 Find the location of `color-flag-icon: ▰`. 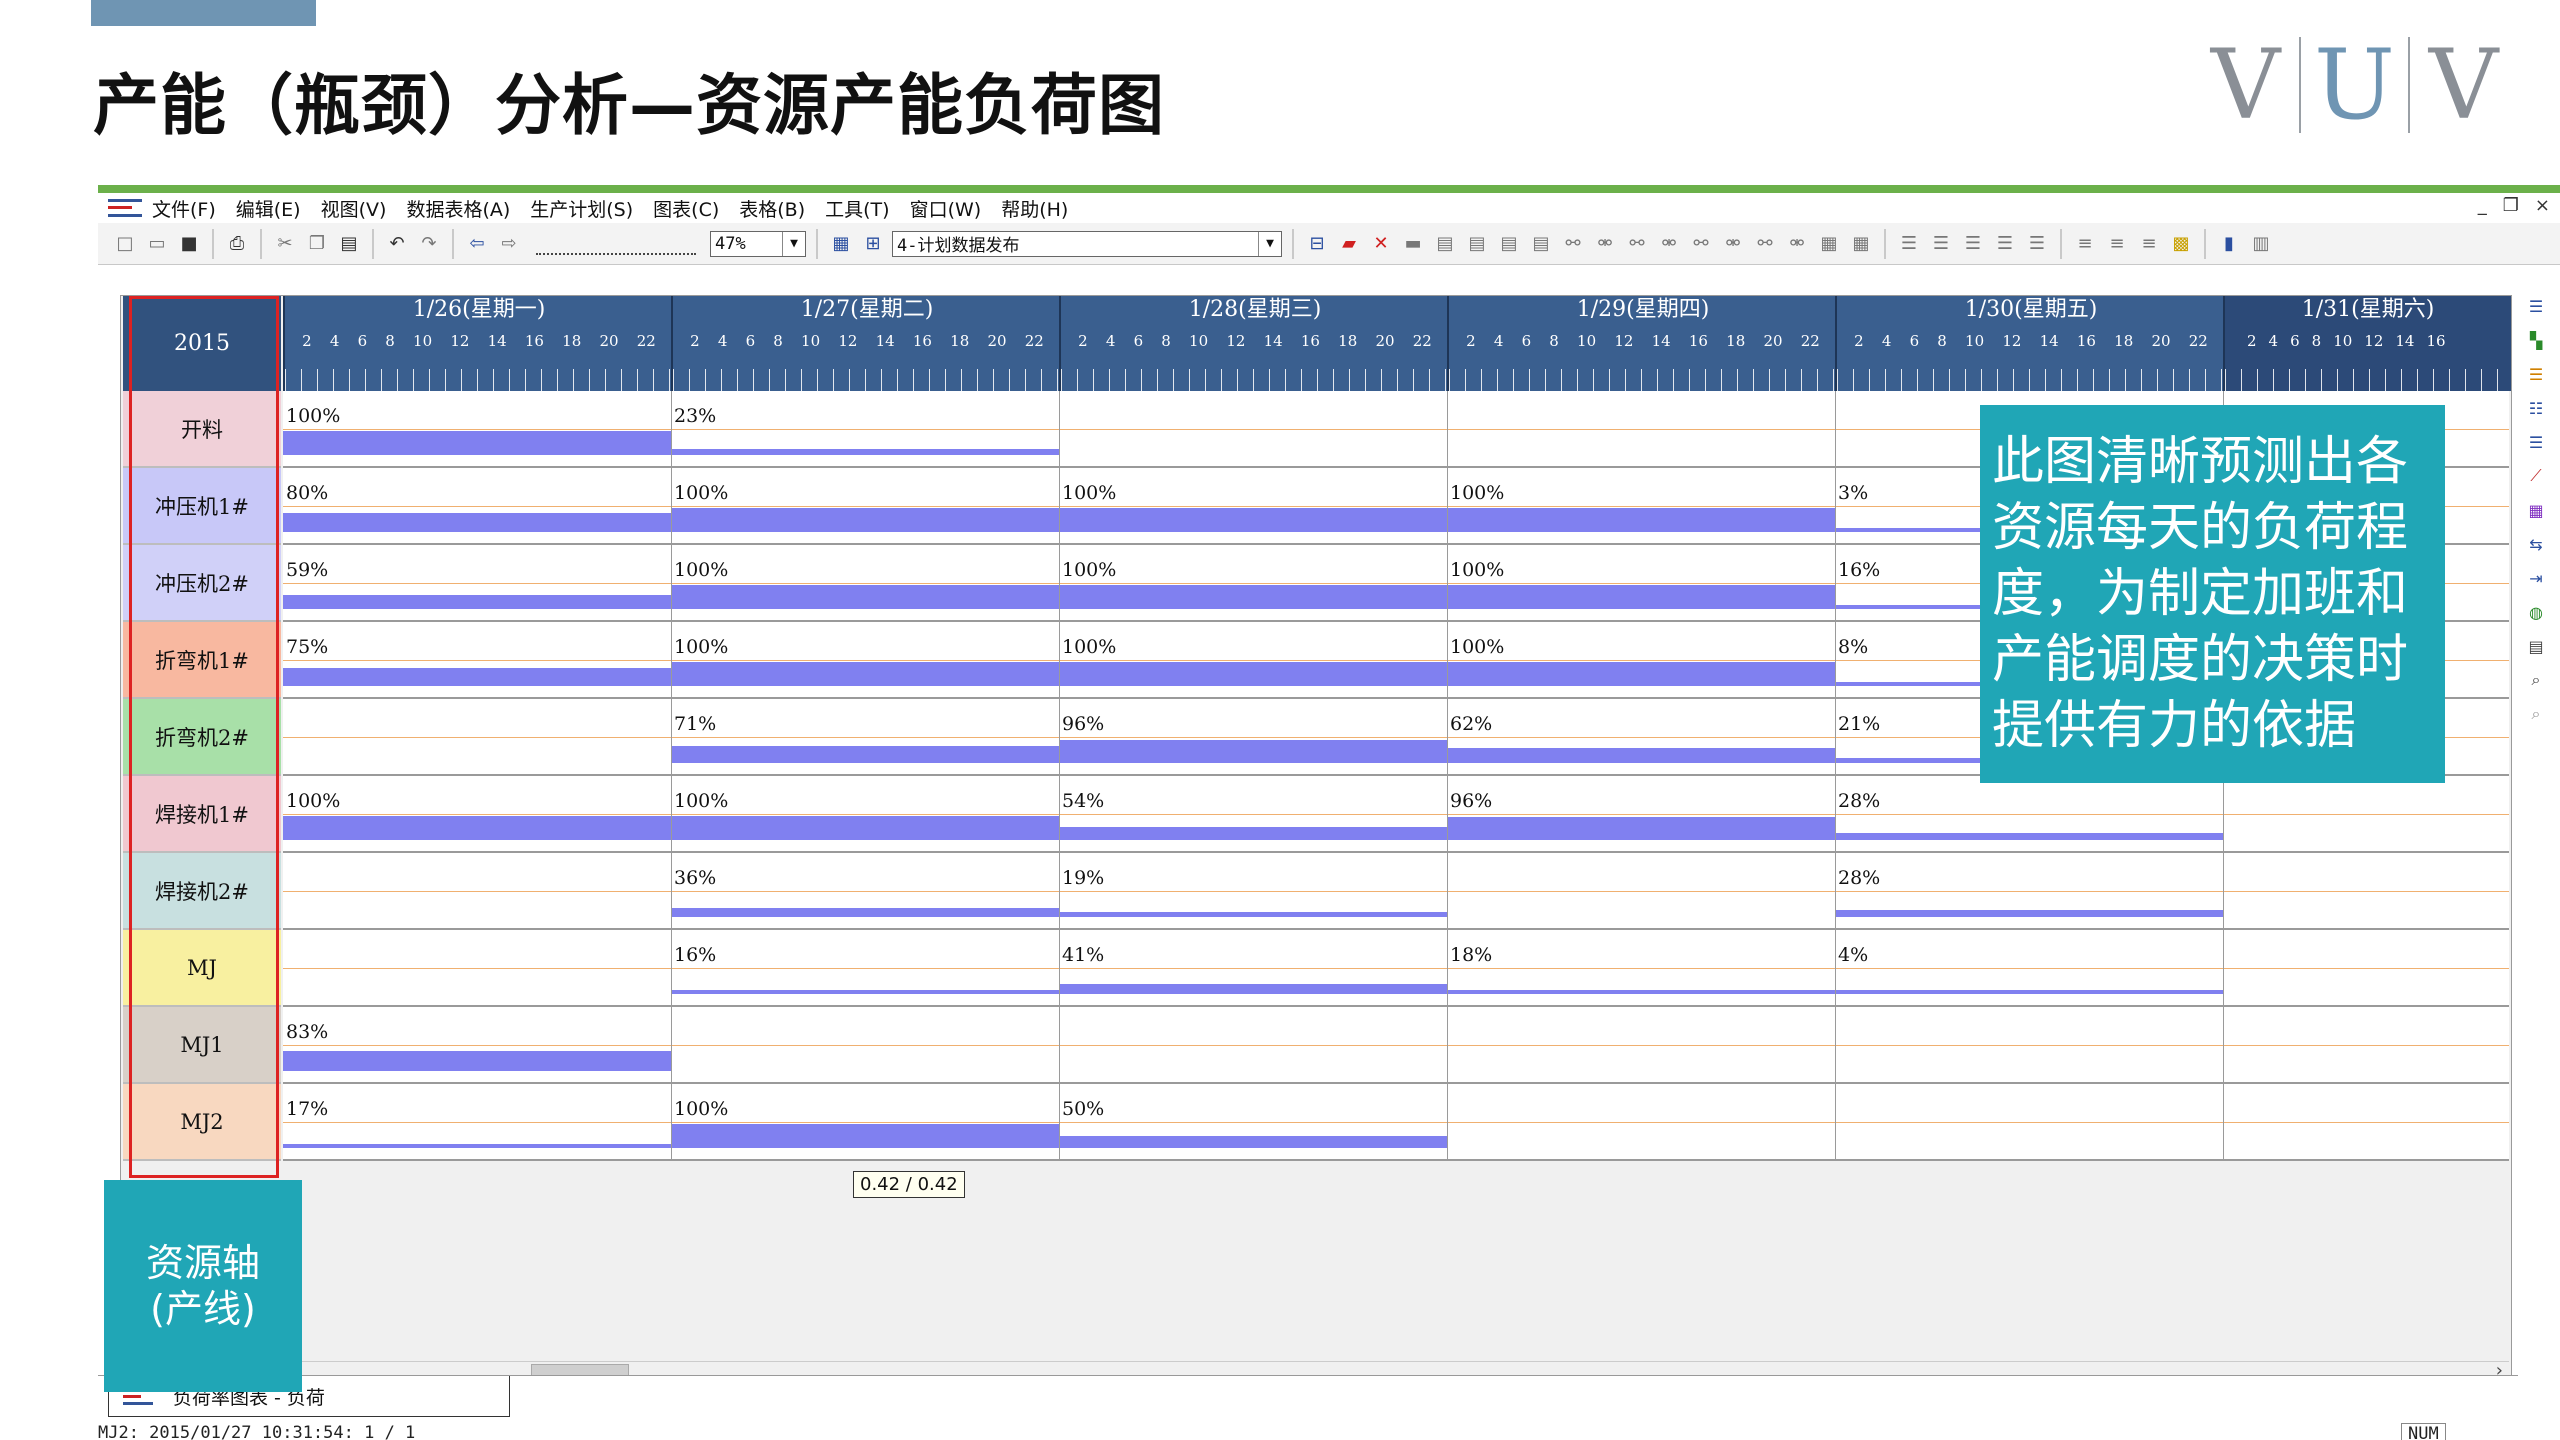

color-flag-icon: ▰ is located at coordinates (1349, 244).